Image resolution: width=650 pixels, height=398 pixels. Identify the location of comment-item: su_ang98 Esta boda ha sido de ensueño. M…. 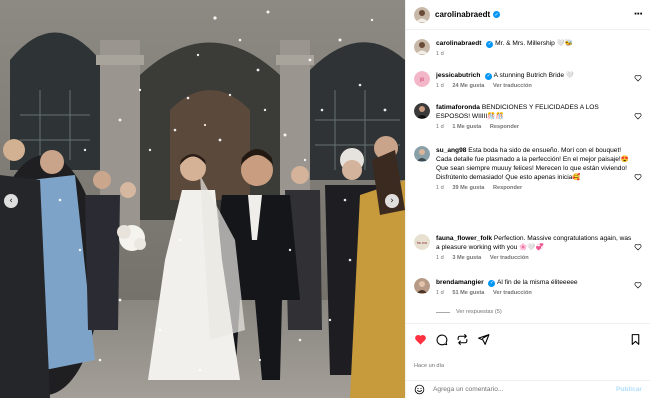
(528, 169).